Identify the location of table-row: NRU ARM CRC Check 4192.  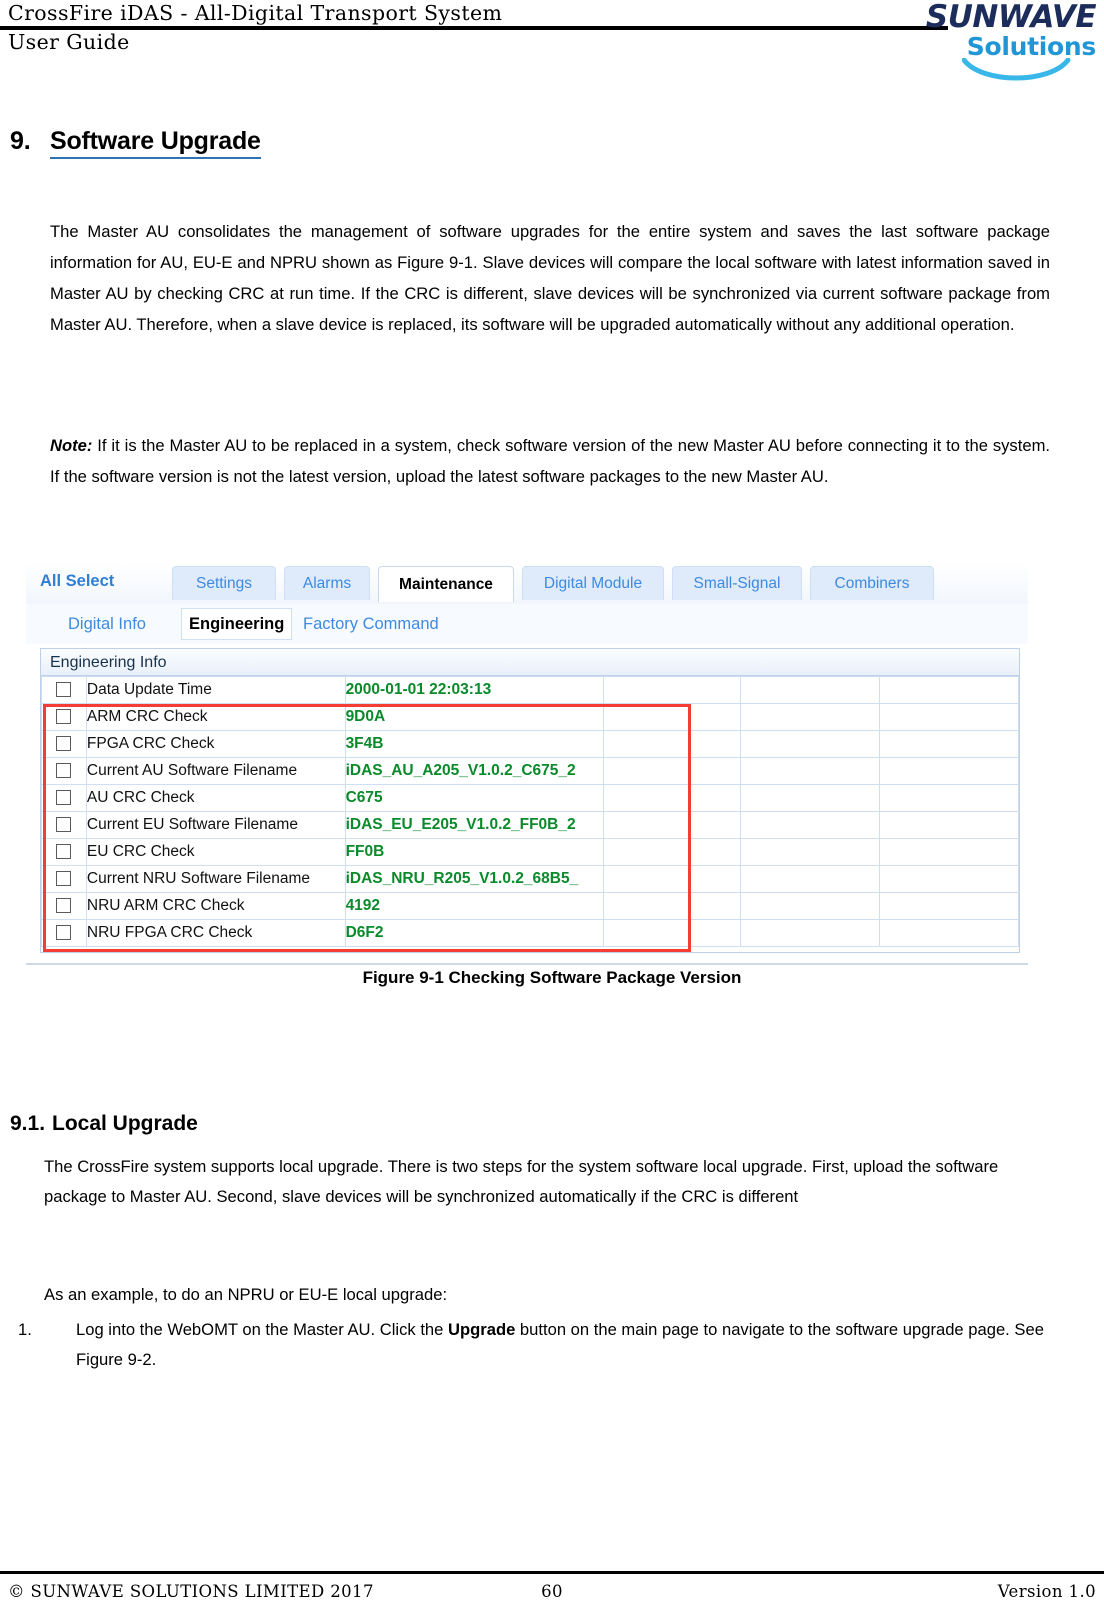
(530, 906).